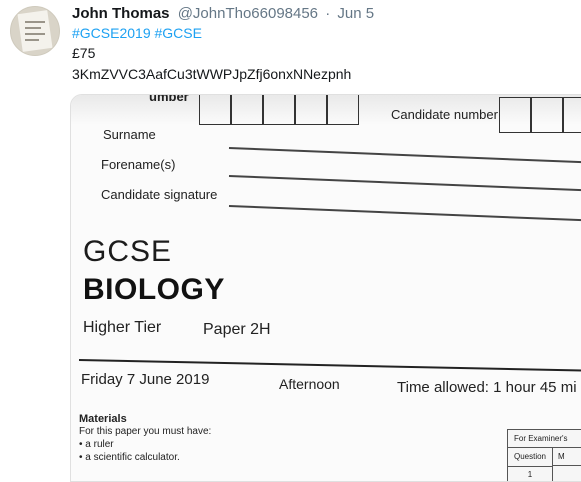  I want to click on materials-item: • a ruler, so click(96, 444).